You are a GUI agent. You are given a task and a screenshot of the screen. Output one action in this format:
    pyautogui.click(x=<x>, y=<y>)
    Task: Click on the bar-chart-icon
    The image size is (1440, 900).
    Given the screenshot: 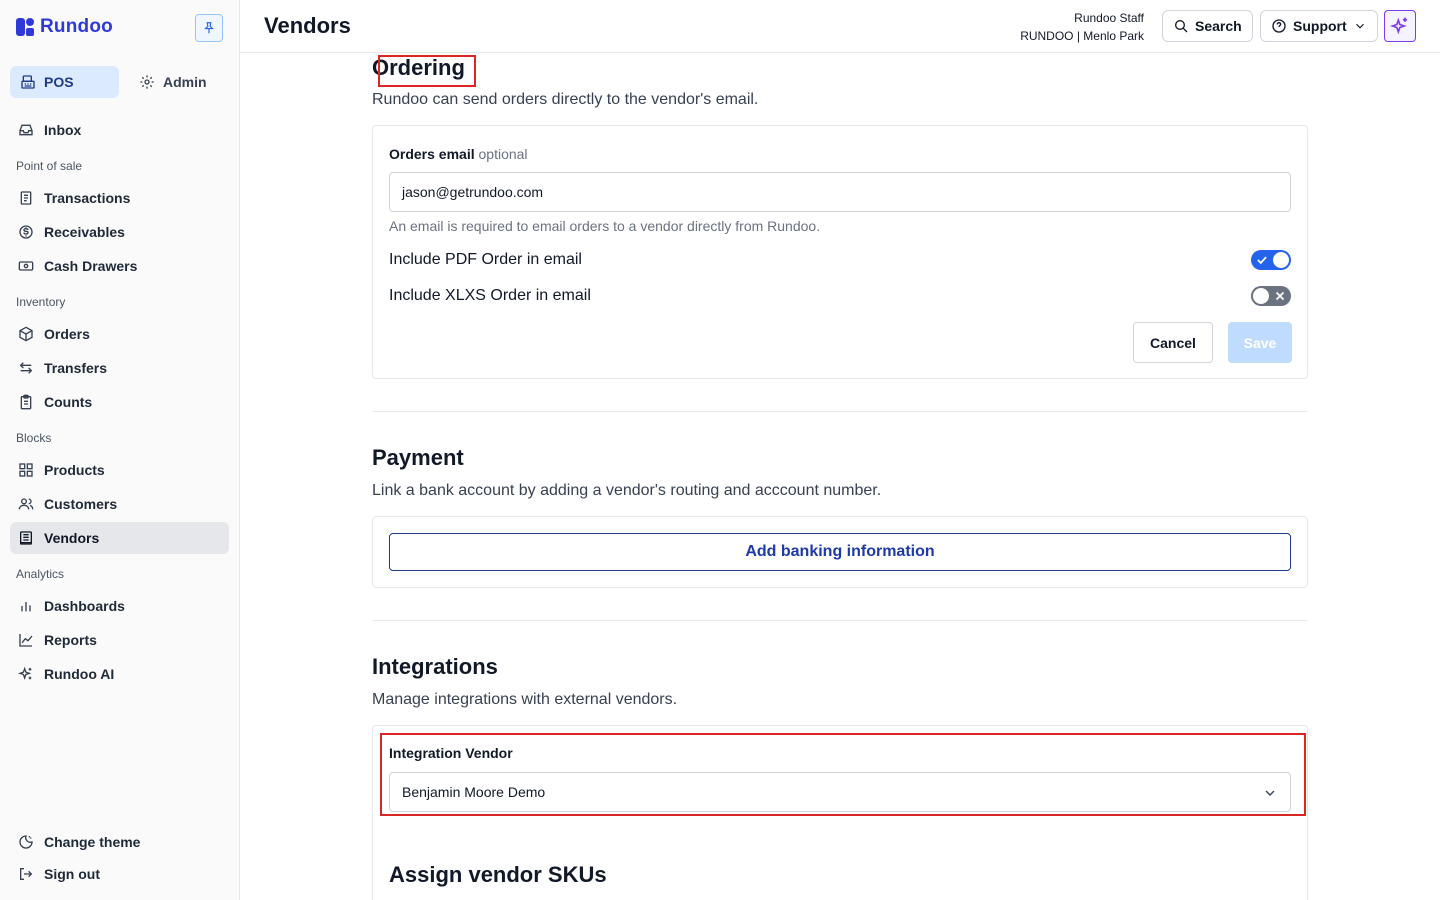 What is the action you would take?
    pyautogui.click(x=26, y=606)
    